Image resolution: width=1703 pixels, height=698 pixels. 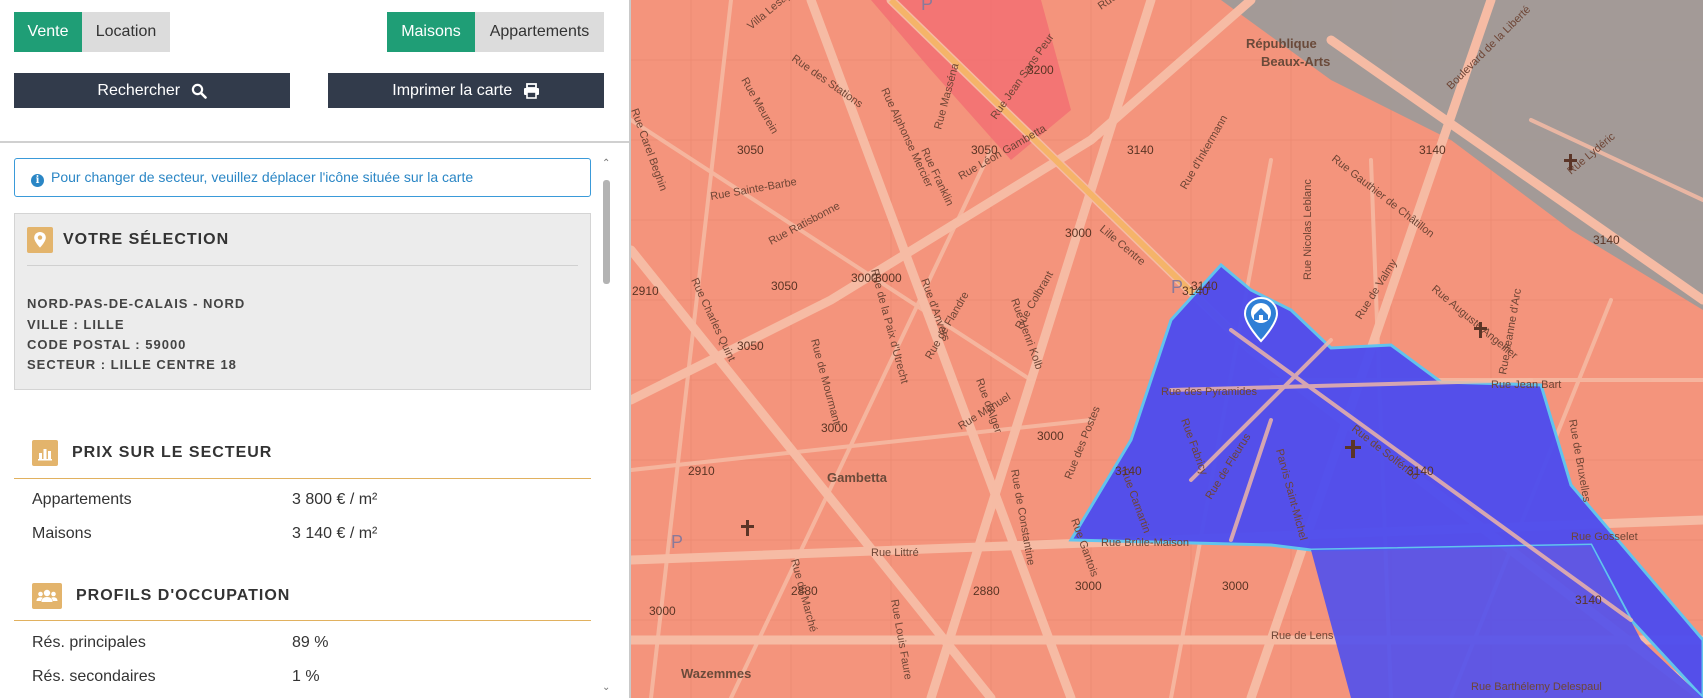 I want to click on selection-divider, so click(x=302, y=265).